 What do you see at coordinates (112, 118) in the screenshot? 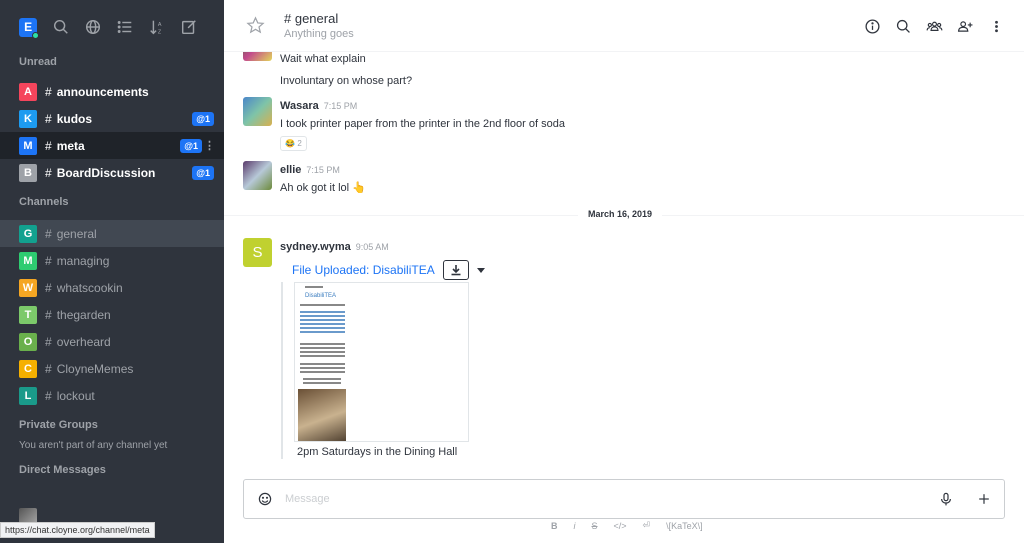
I see `sidebar-item-kudos: K # kudos @1` at bounding box center [112, 118].